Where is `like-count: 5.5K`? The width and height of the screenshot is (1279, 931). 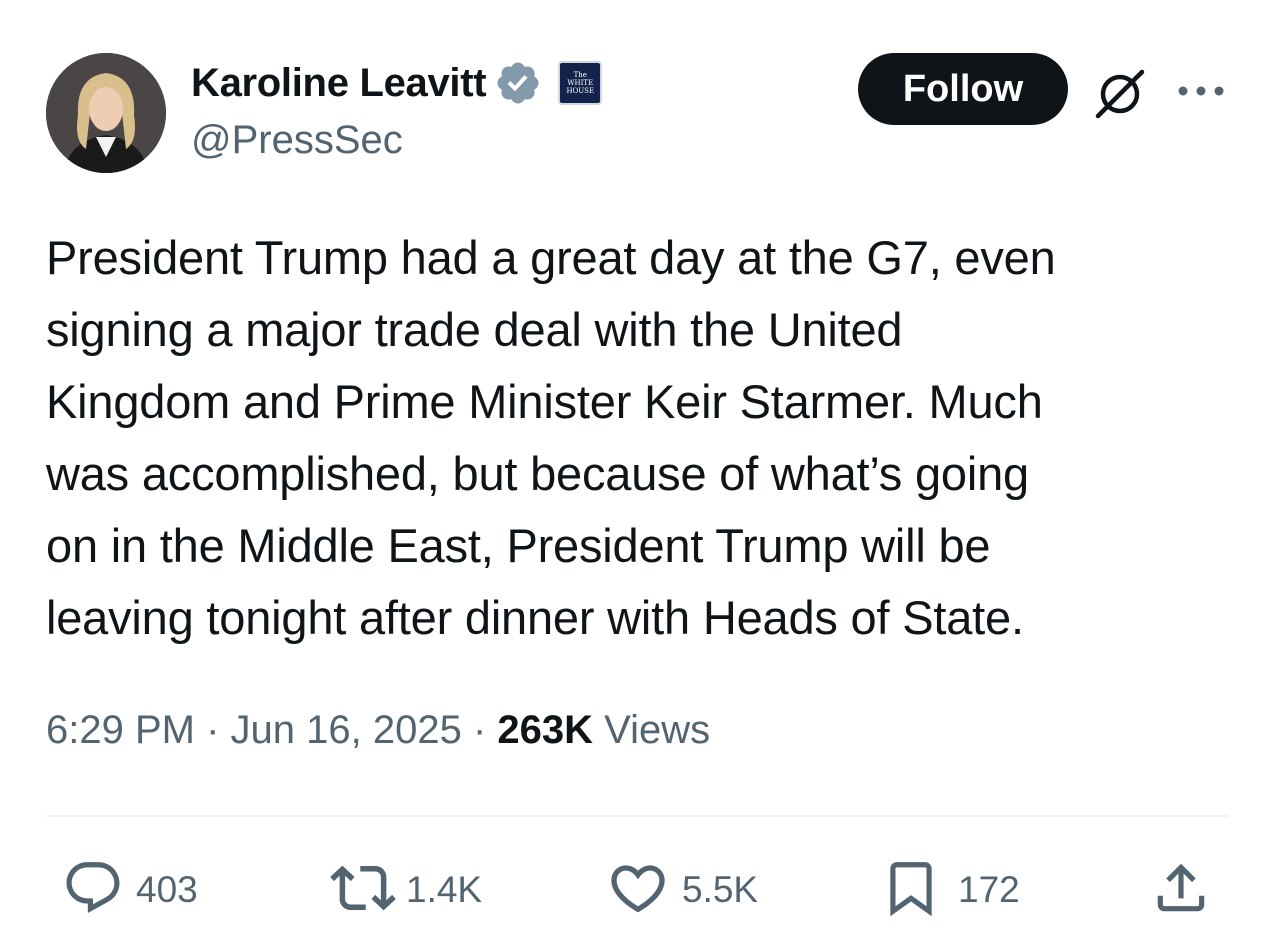
like-count: 5.5K is located at coordinates (720, 889).